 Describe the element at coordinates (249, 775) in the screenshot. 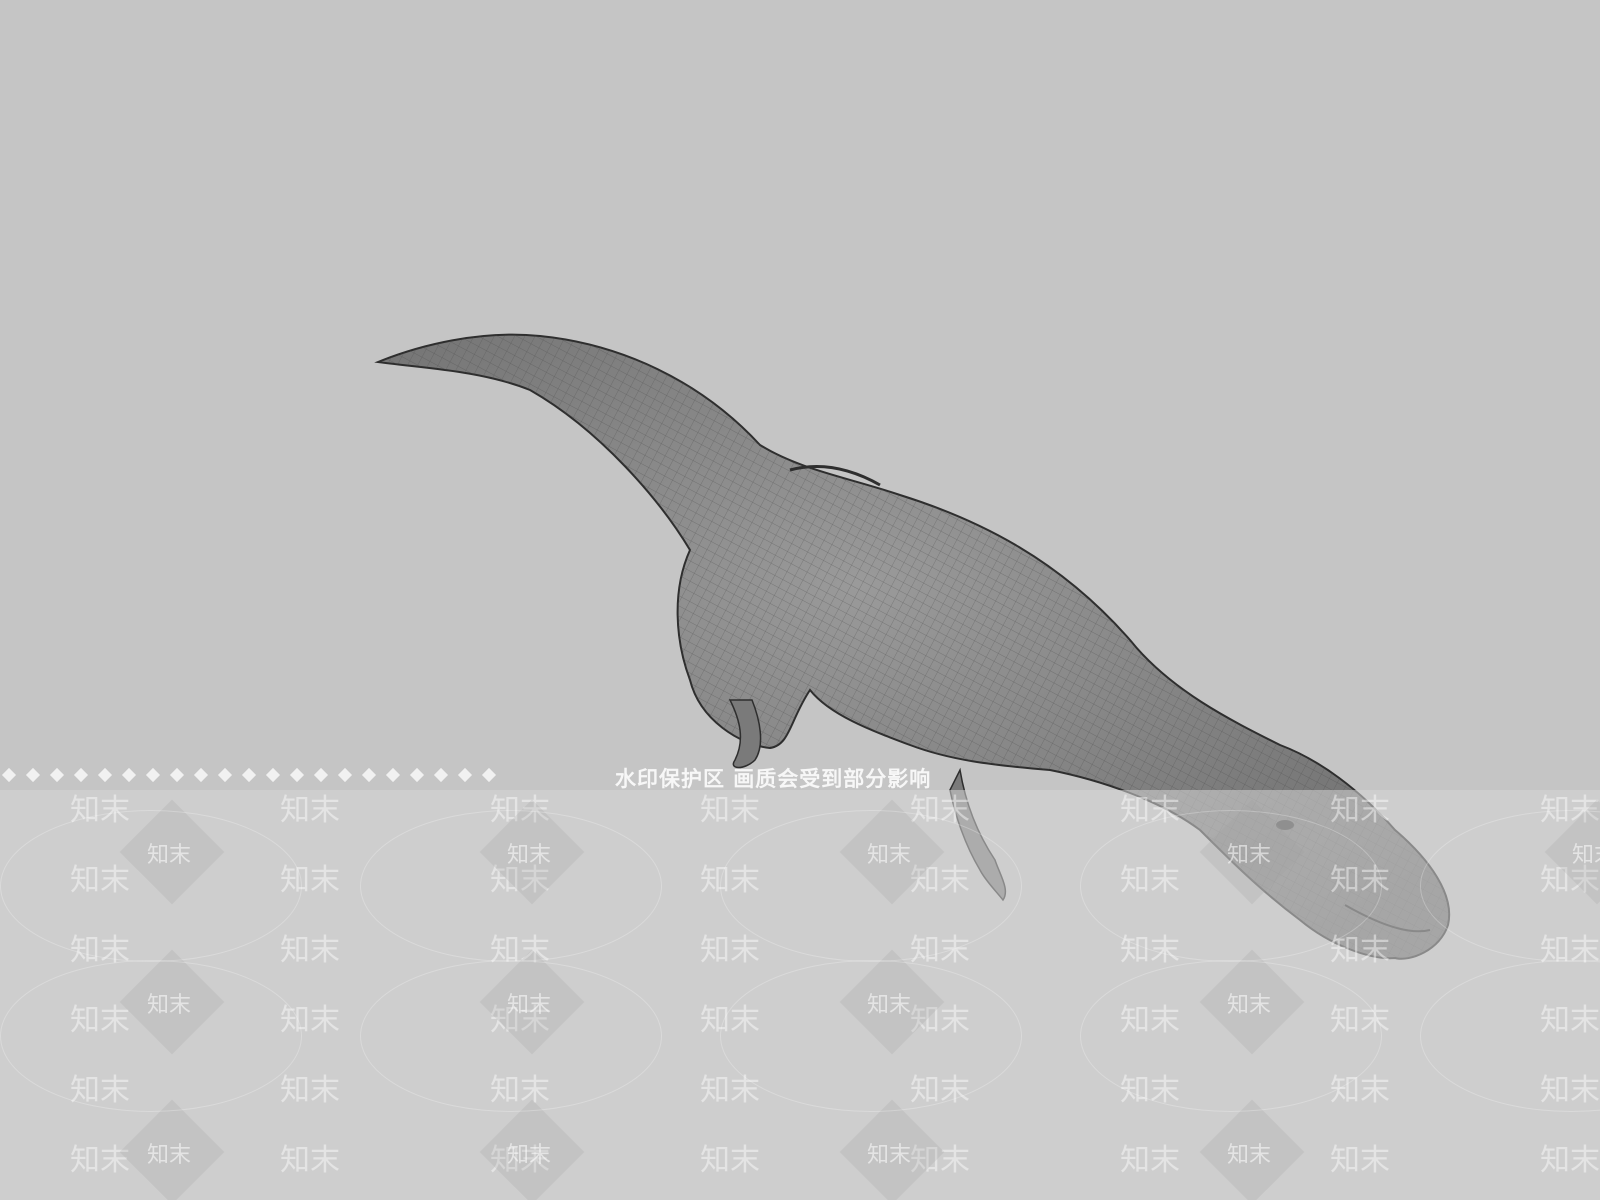

I see `watermark-dots` at that location.